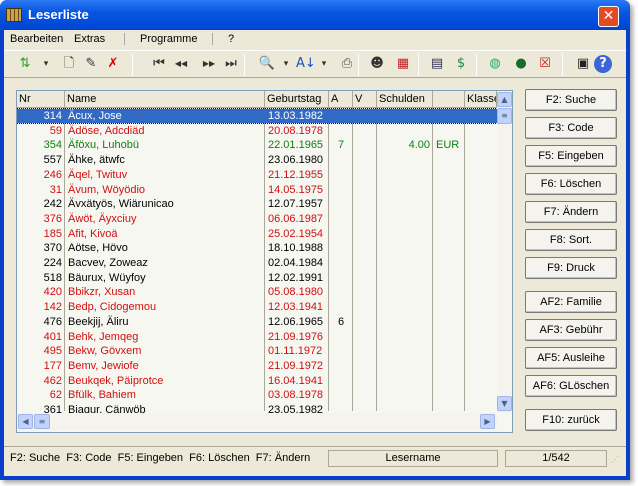 This screenshot has height=486, width=638. What do you see at coordinates (257, 160) in the screenshot?
I see `table-row: 557 Ähke, ätwfc 23.06.1980` at bounding box center [257, 160].